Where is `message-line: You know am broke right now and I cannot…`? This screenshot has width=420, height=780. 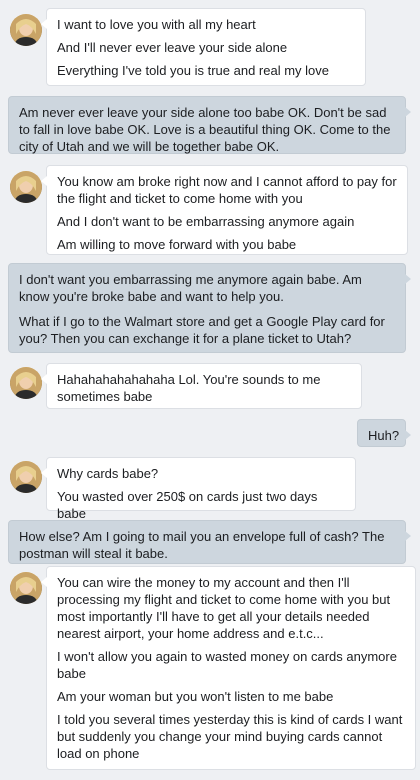
message-line: You know am broke right now and I cannot… is located at coordinates (227, 190).